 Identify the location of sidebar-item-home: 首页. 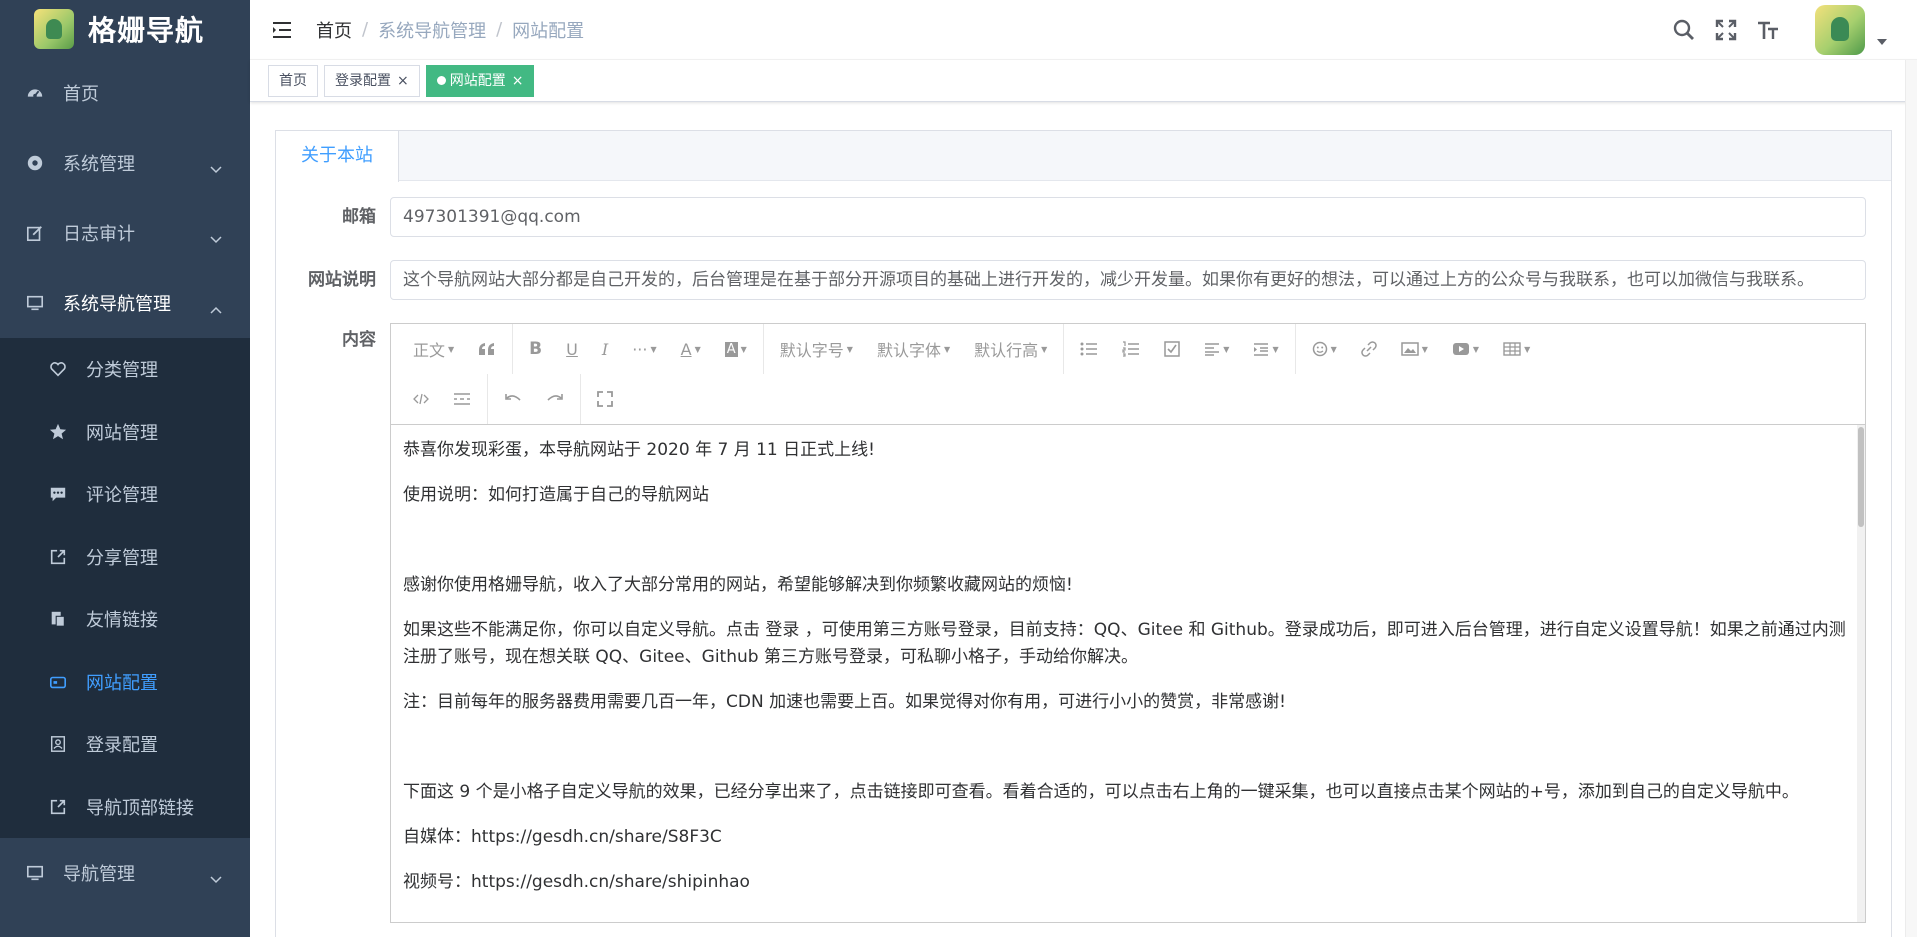
(125, 93).